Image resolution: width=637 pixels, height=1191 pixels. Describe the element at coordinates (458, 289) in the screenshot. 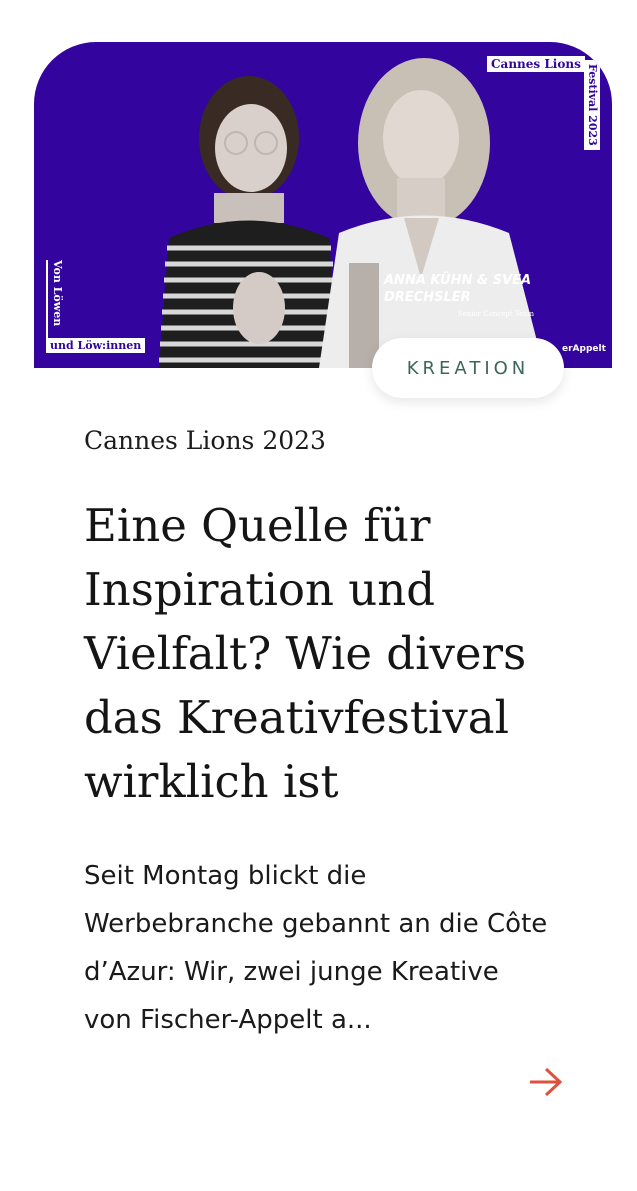

I see `author-names-text: ANNA KÜHN & SVEA DRECHSLER` at that location.